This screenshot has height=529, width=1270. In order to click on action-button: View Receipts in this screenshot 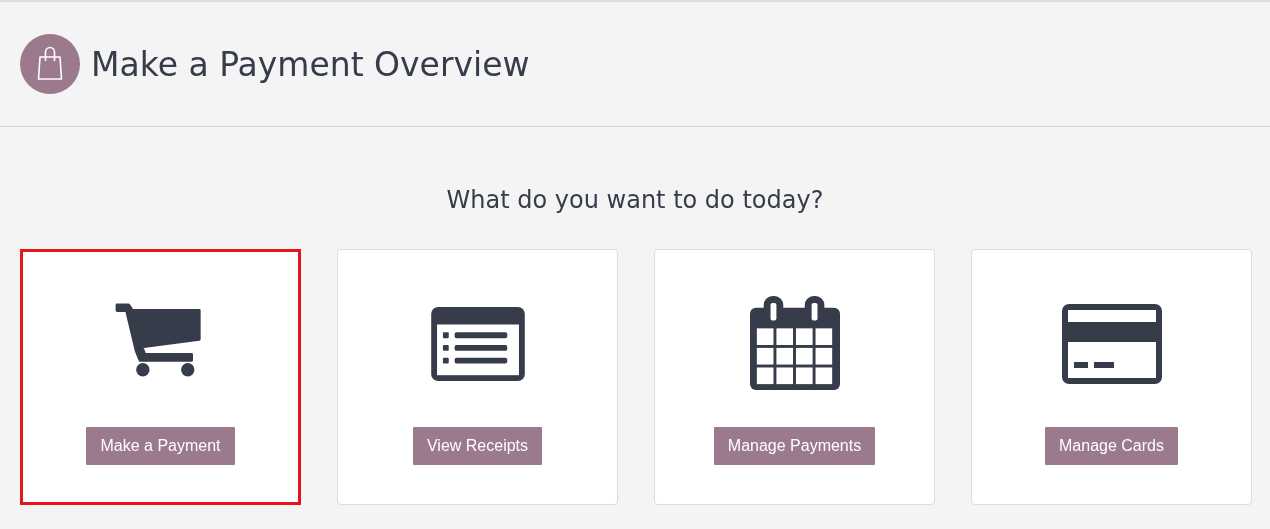, I will do `click(477, 446)`.